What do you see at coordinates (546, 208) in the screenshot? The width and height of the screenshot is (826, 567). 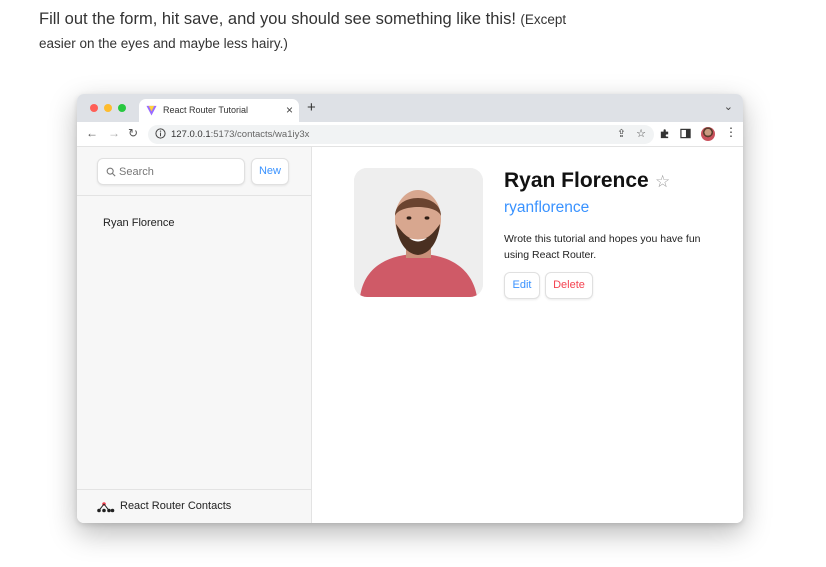 I see `twitter-handle-link: ryanflorence` at bounding box center [546, 208].